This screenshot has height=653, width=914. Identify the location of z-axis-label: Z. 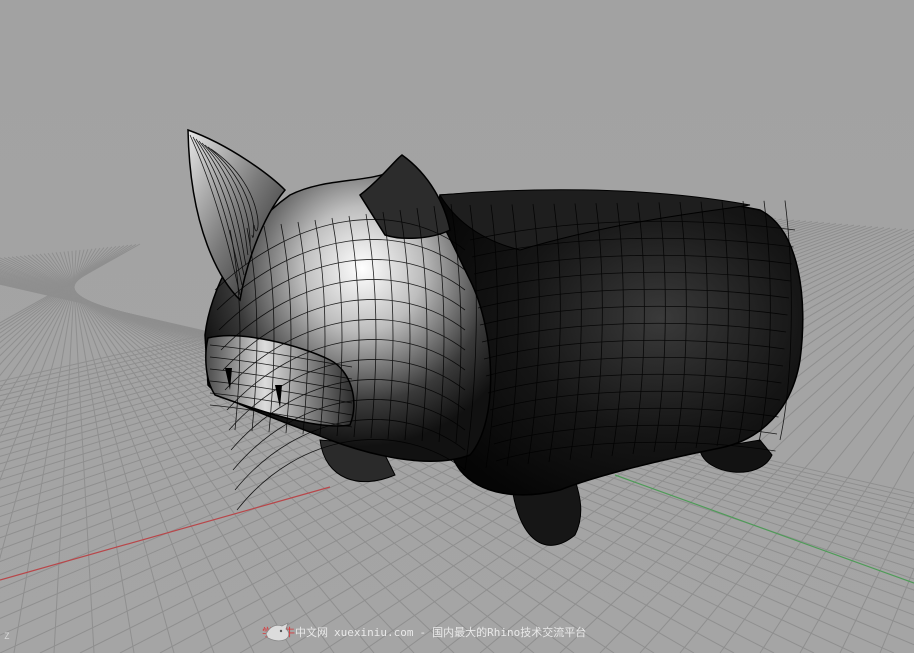
(7, 637).